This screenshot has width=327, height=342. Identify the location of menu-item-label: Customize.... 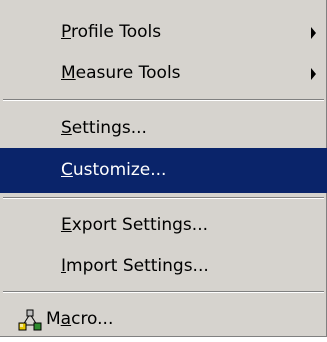
(114, 170).